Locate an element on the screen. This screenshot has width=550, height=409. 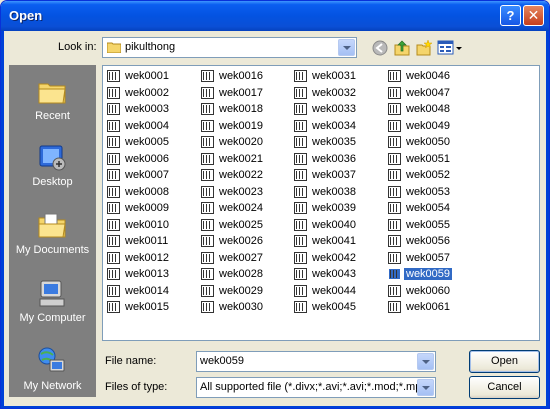
file-item: wek0051 is located at coordinates (419, 159).